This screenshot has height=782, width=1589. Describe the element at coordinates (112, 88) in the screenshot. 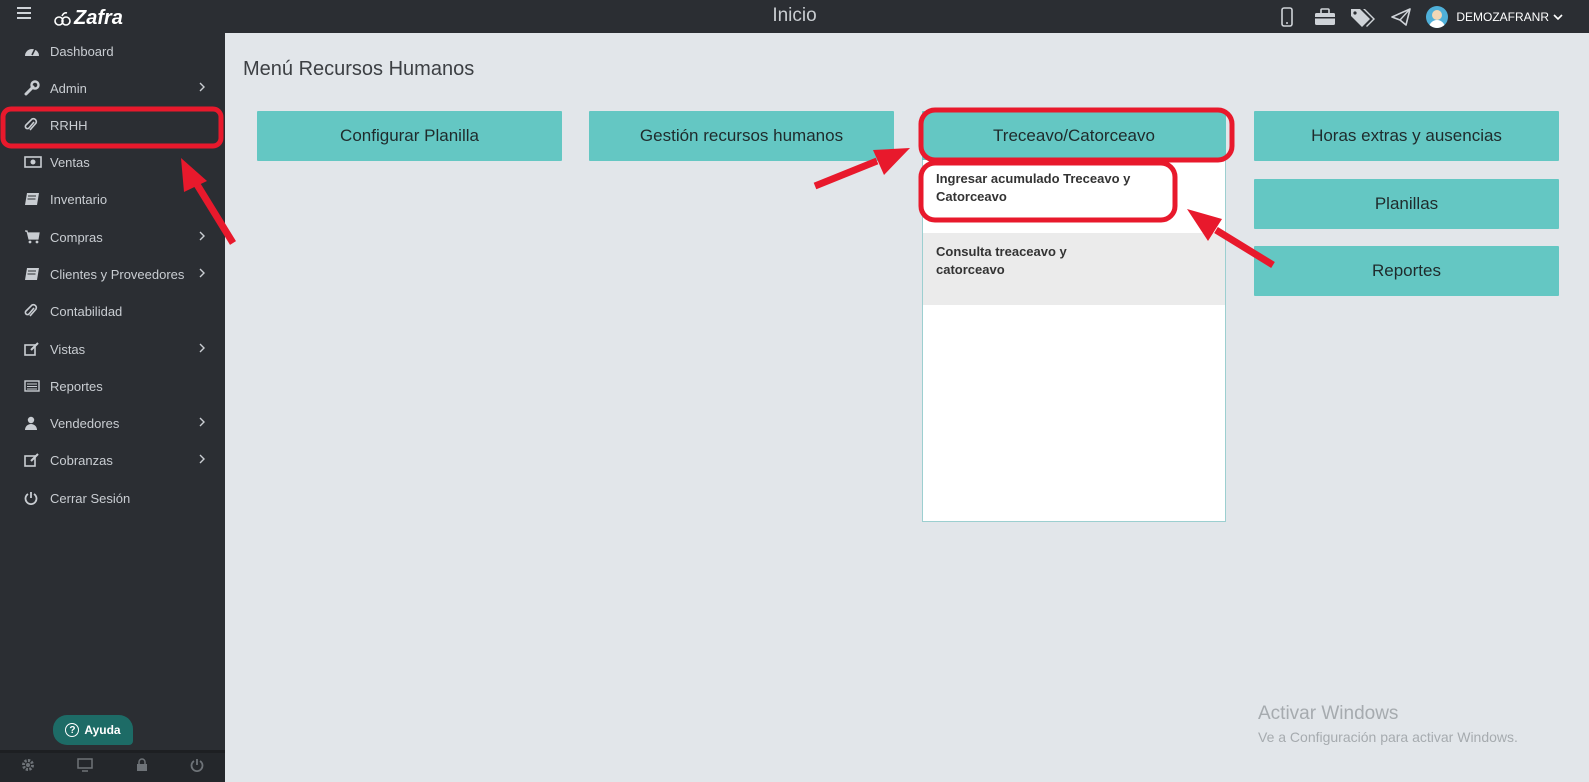

I see `sidebar-item-admin: Admin` at that location.